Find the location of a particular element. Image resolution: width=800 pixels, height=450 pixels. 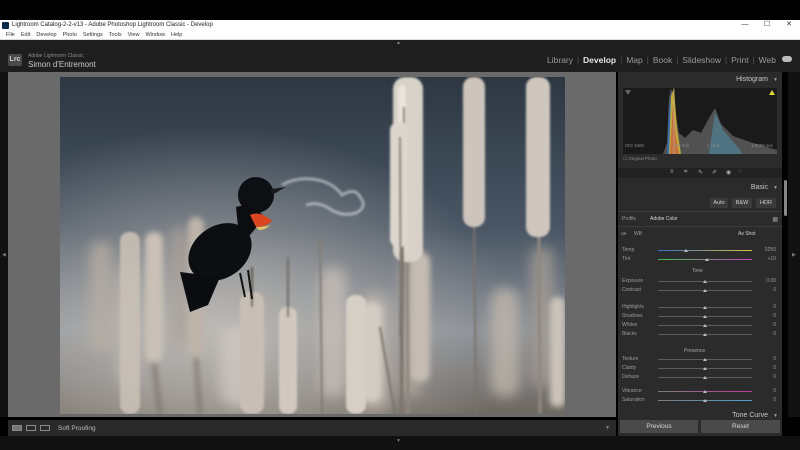

module-map: Map is located at coordinates (634, 60).